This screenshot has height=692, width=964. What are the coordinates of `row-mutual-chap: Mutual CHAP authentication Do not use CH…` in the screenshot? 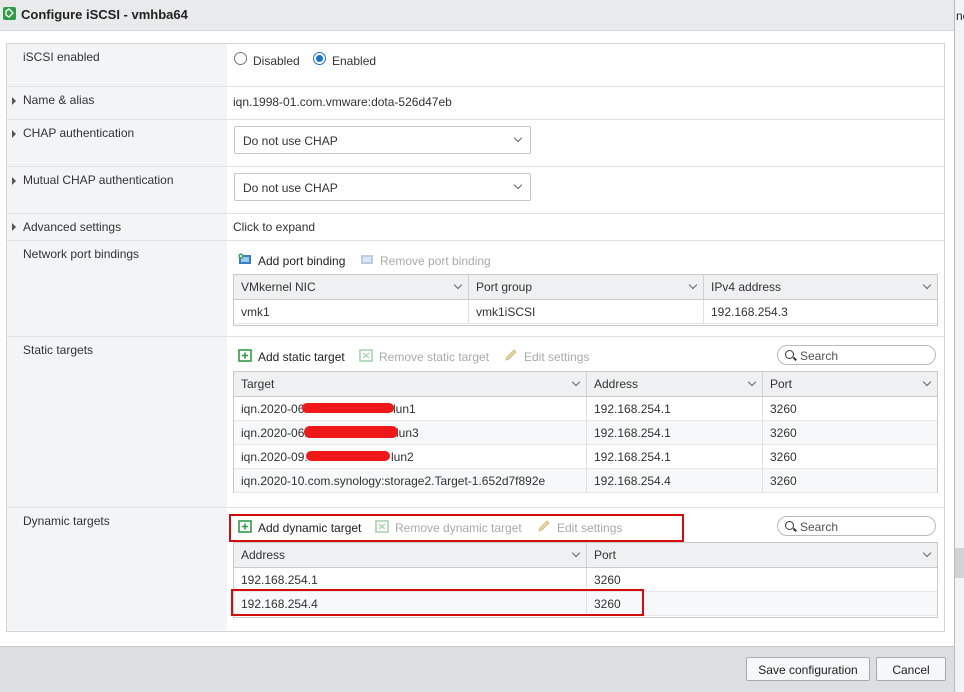 It's located at (475, 190).